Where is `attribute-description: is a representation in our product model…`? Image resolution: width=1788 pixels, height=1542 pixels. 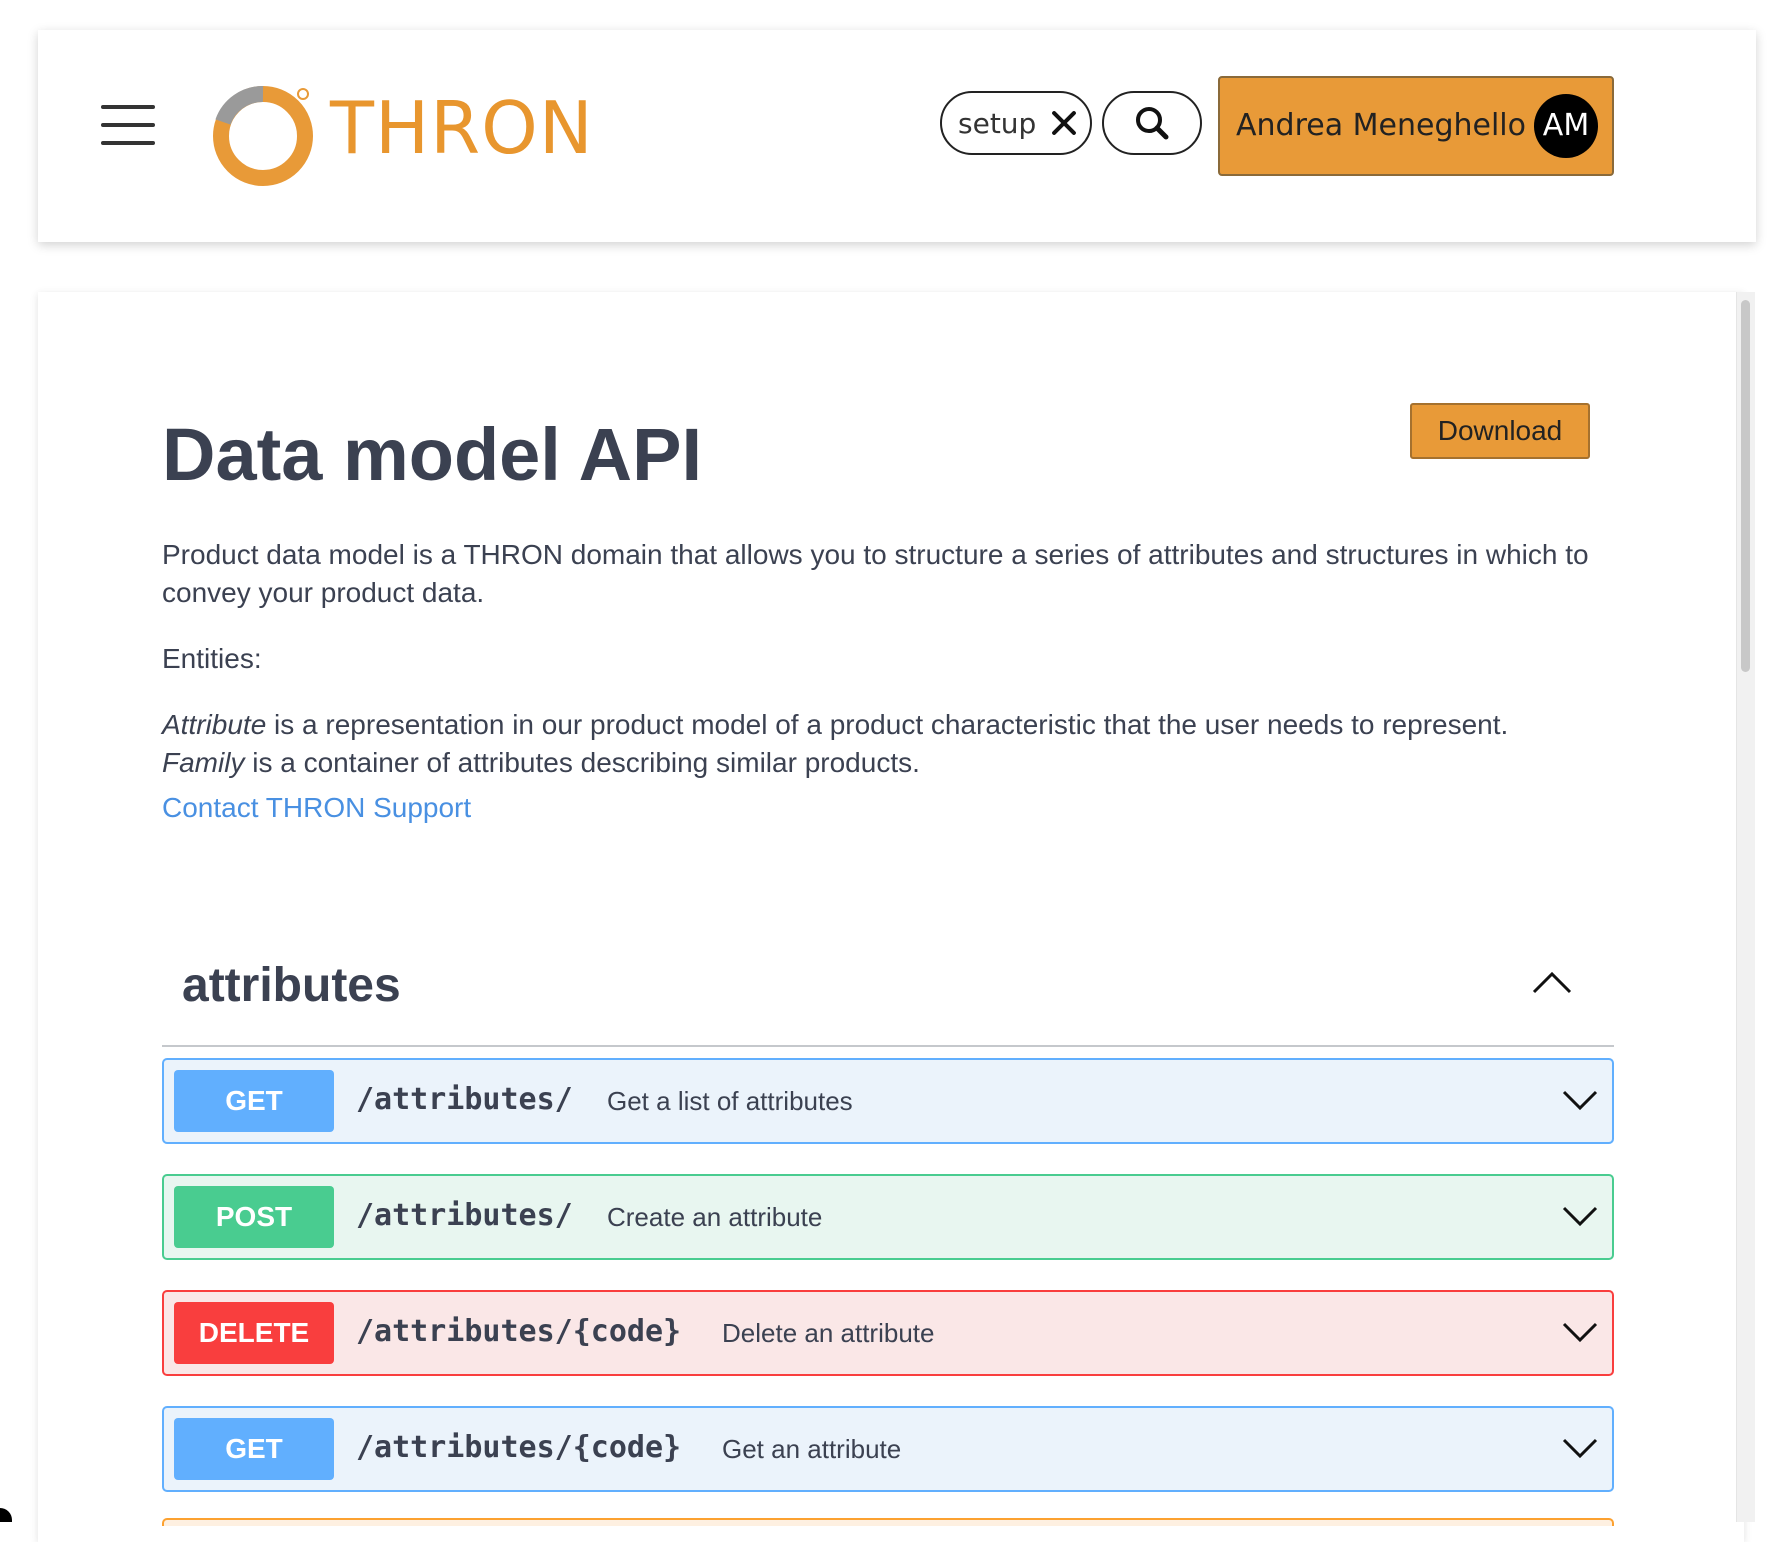 attribute-description: is a representation in our product model… is located at coordinates (887, 724).